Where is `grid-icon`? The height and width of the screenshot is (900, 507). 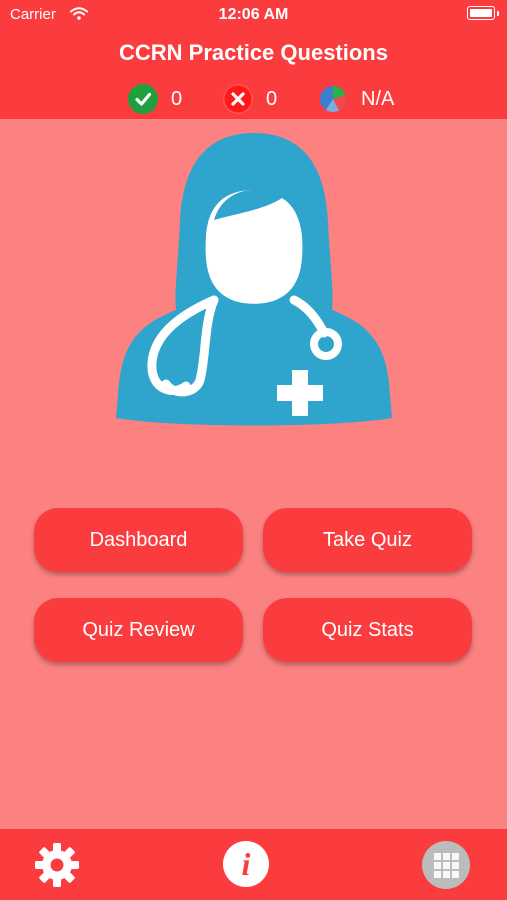 grid-icon is located at coordinates (446, 867).